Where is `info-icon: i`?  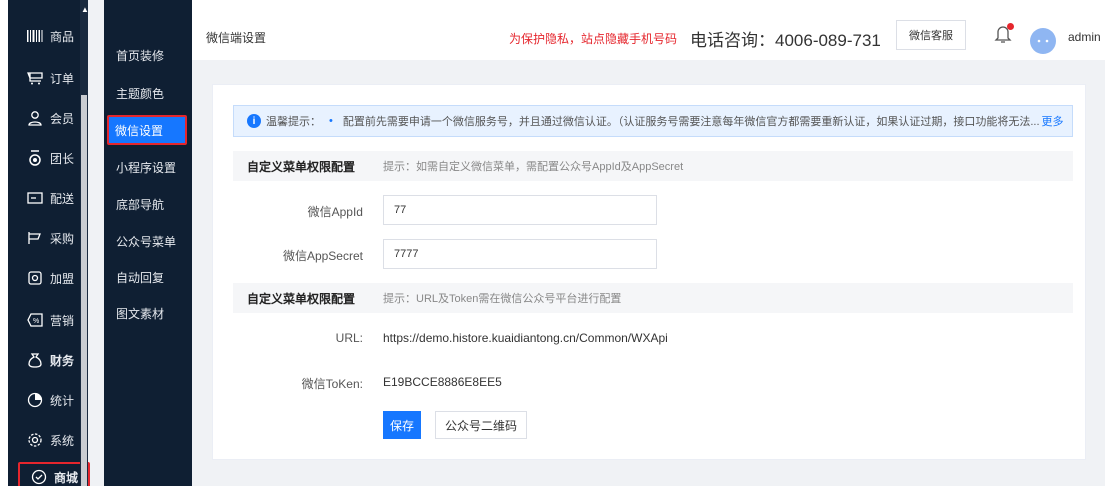 info-icon: i is located at coordinates (254, 121).